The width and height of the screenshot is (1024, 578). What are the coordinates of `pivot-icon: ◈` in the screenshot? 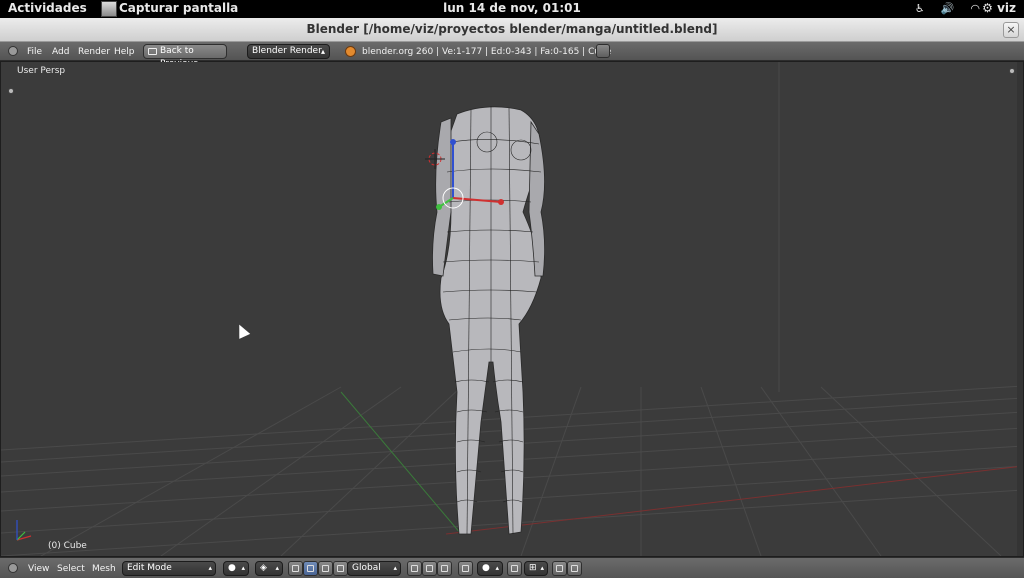 It's located at (263, 568).